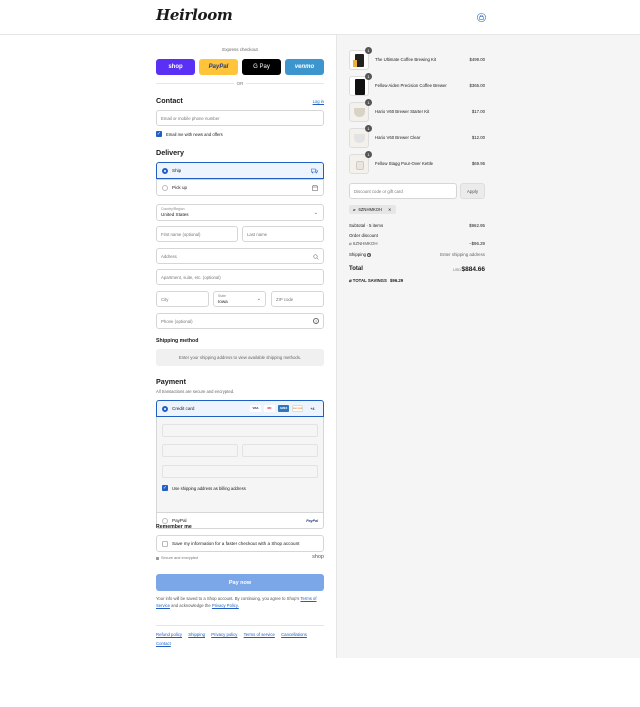  I want to click on address-input: Address, so click(240, 256).